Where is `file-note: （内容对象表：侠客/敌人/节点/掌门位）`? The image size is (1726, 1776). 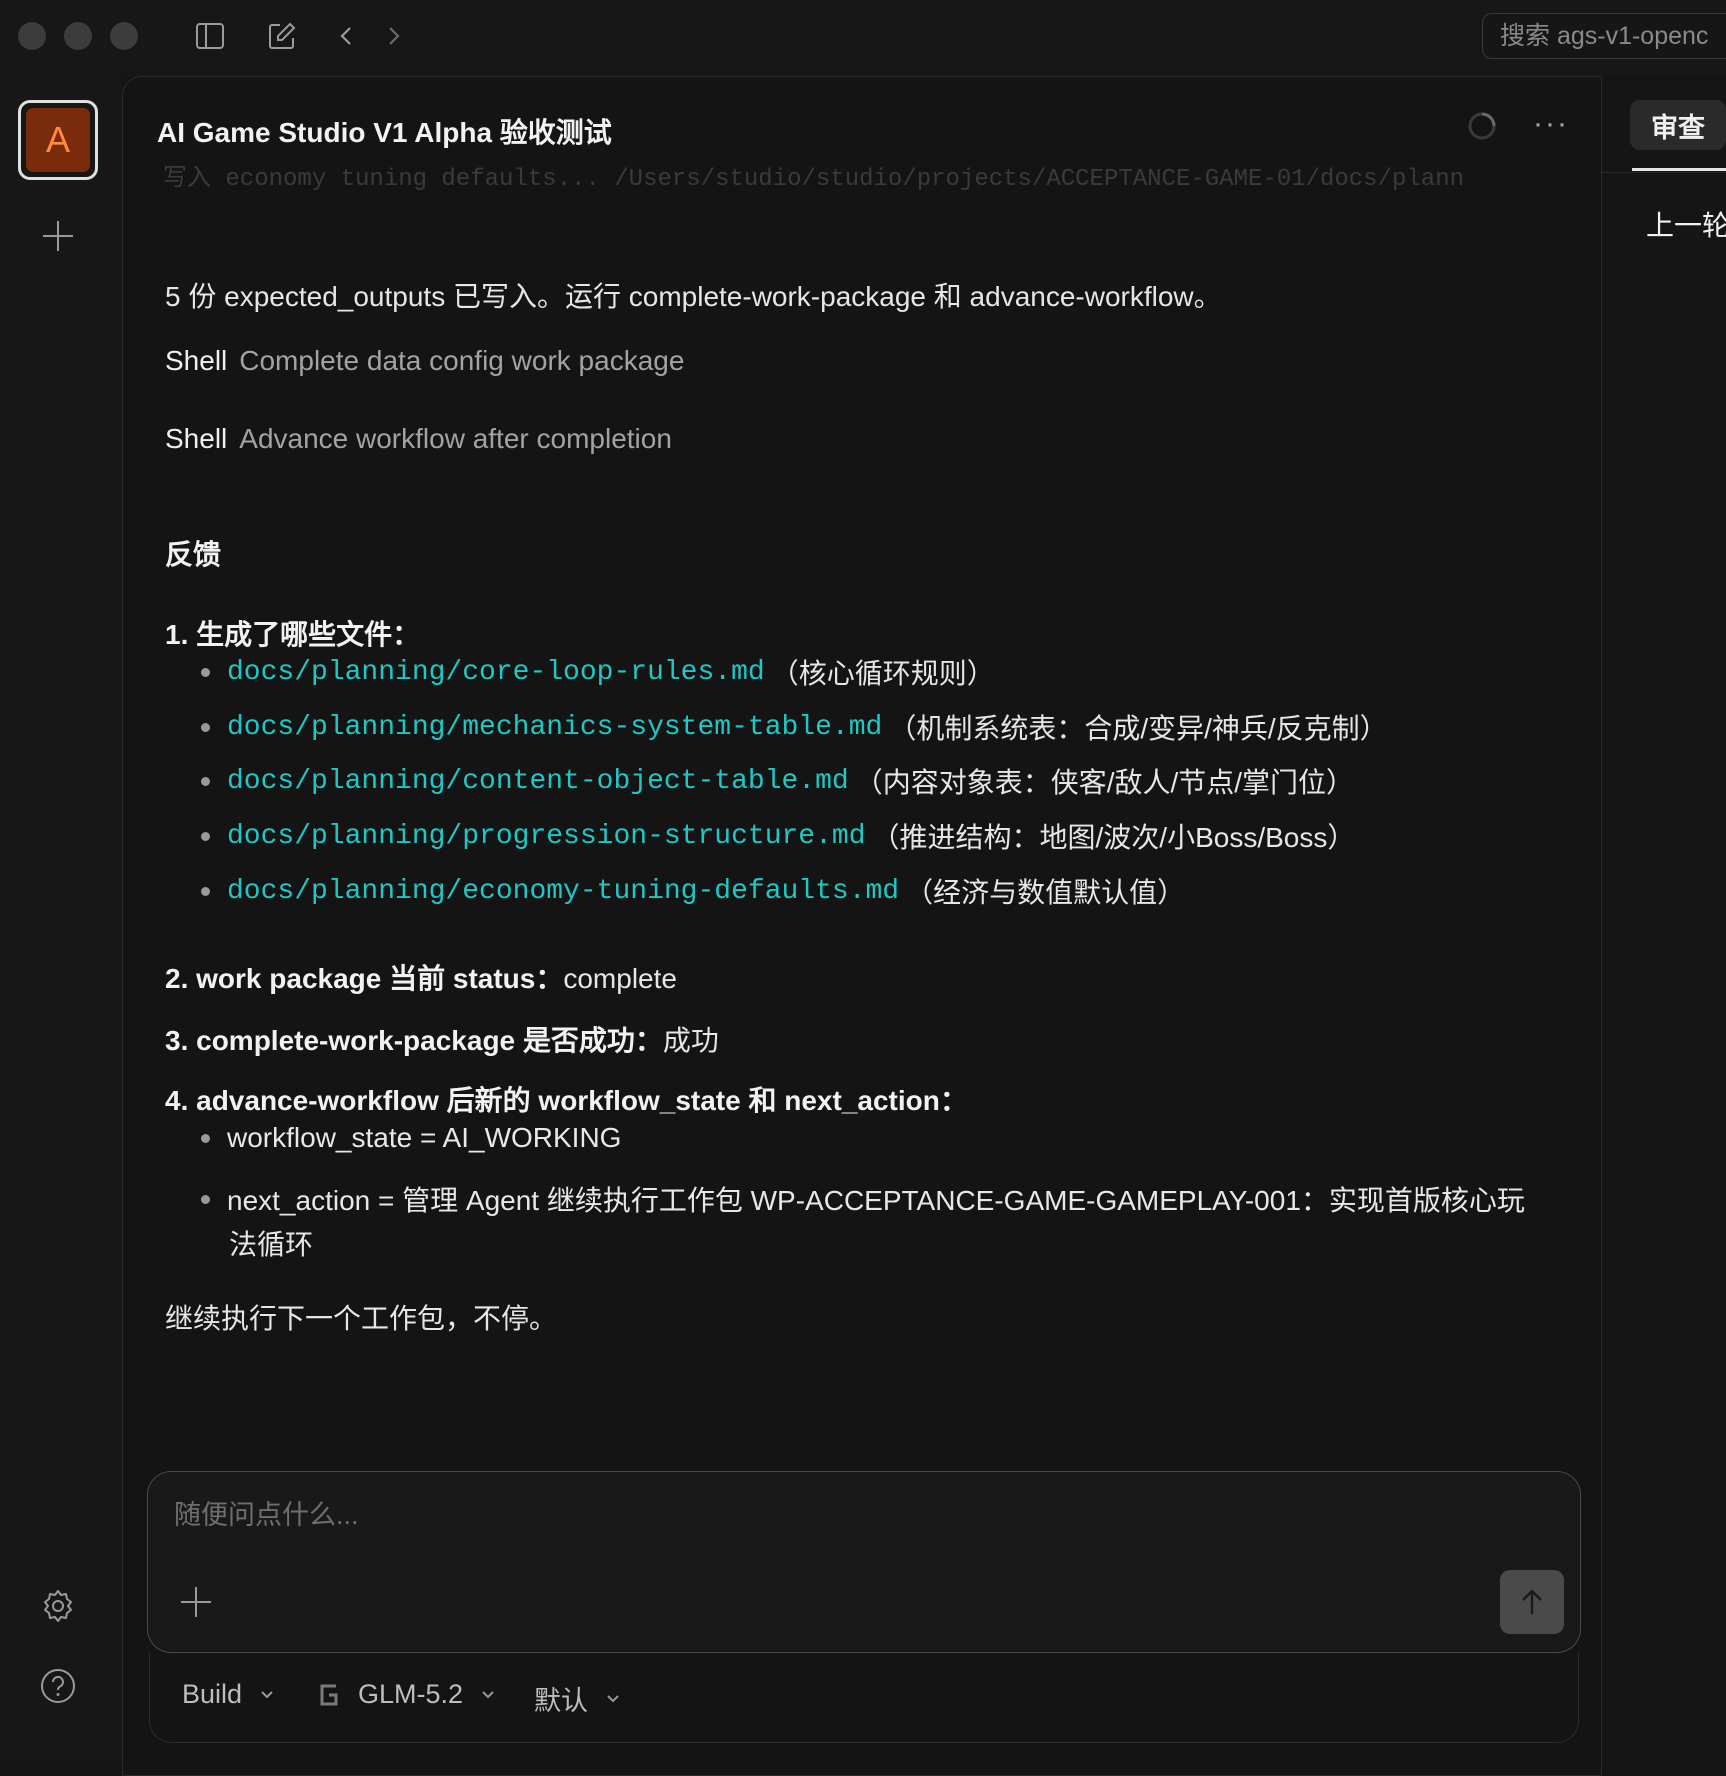
file-note: （内容对象表：侠客/敌人/节点/掌门位） is located at coordinates (1104, 782).